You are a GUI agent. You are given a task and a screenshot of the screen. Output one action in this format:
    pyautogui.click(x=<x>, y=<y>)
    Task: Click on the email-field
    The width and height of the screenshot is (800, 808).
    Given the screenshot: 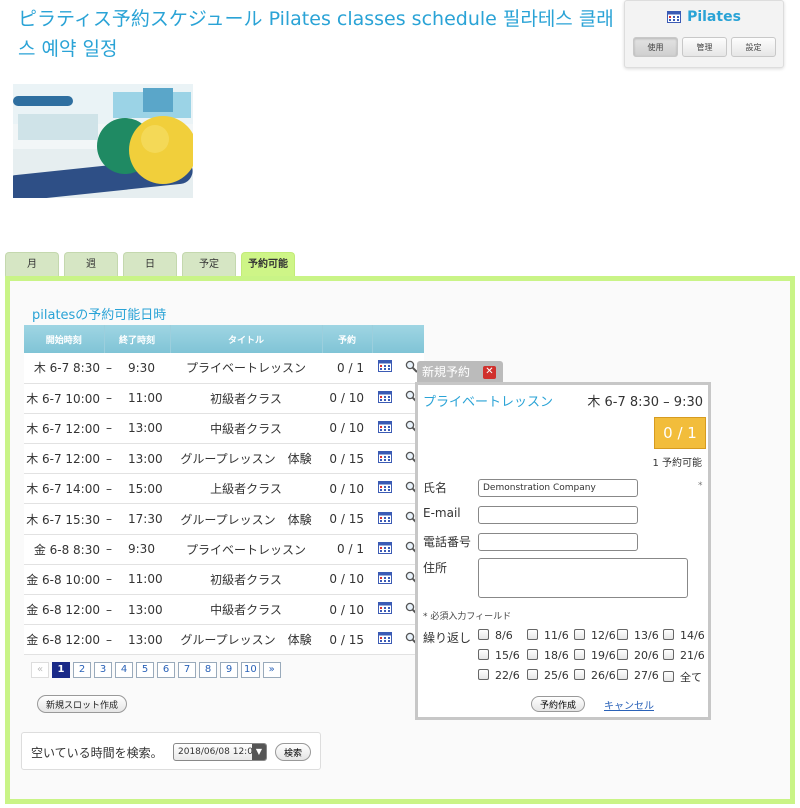 What is the action you would take?
    pyautogui.click(x=558, y=515)
    